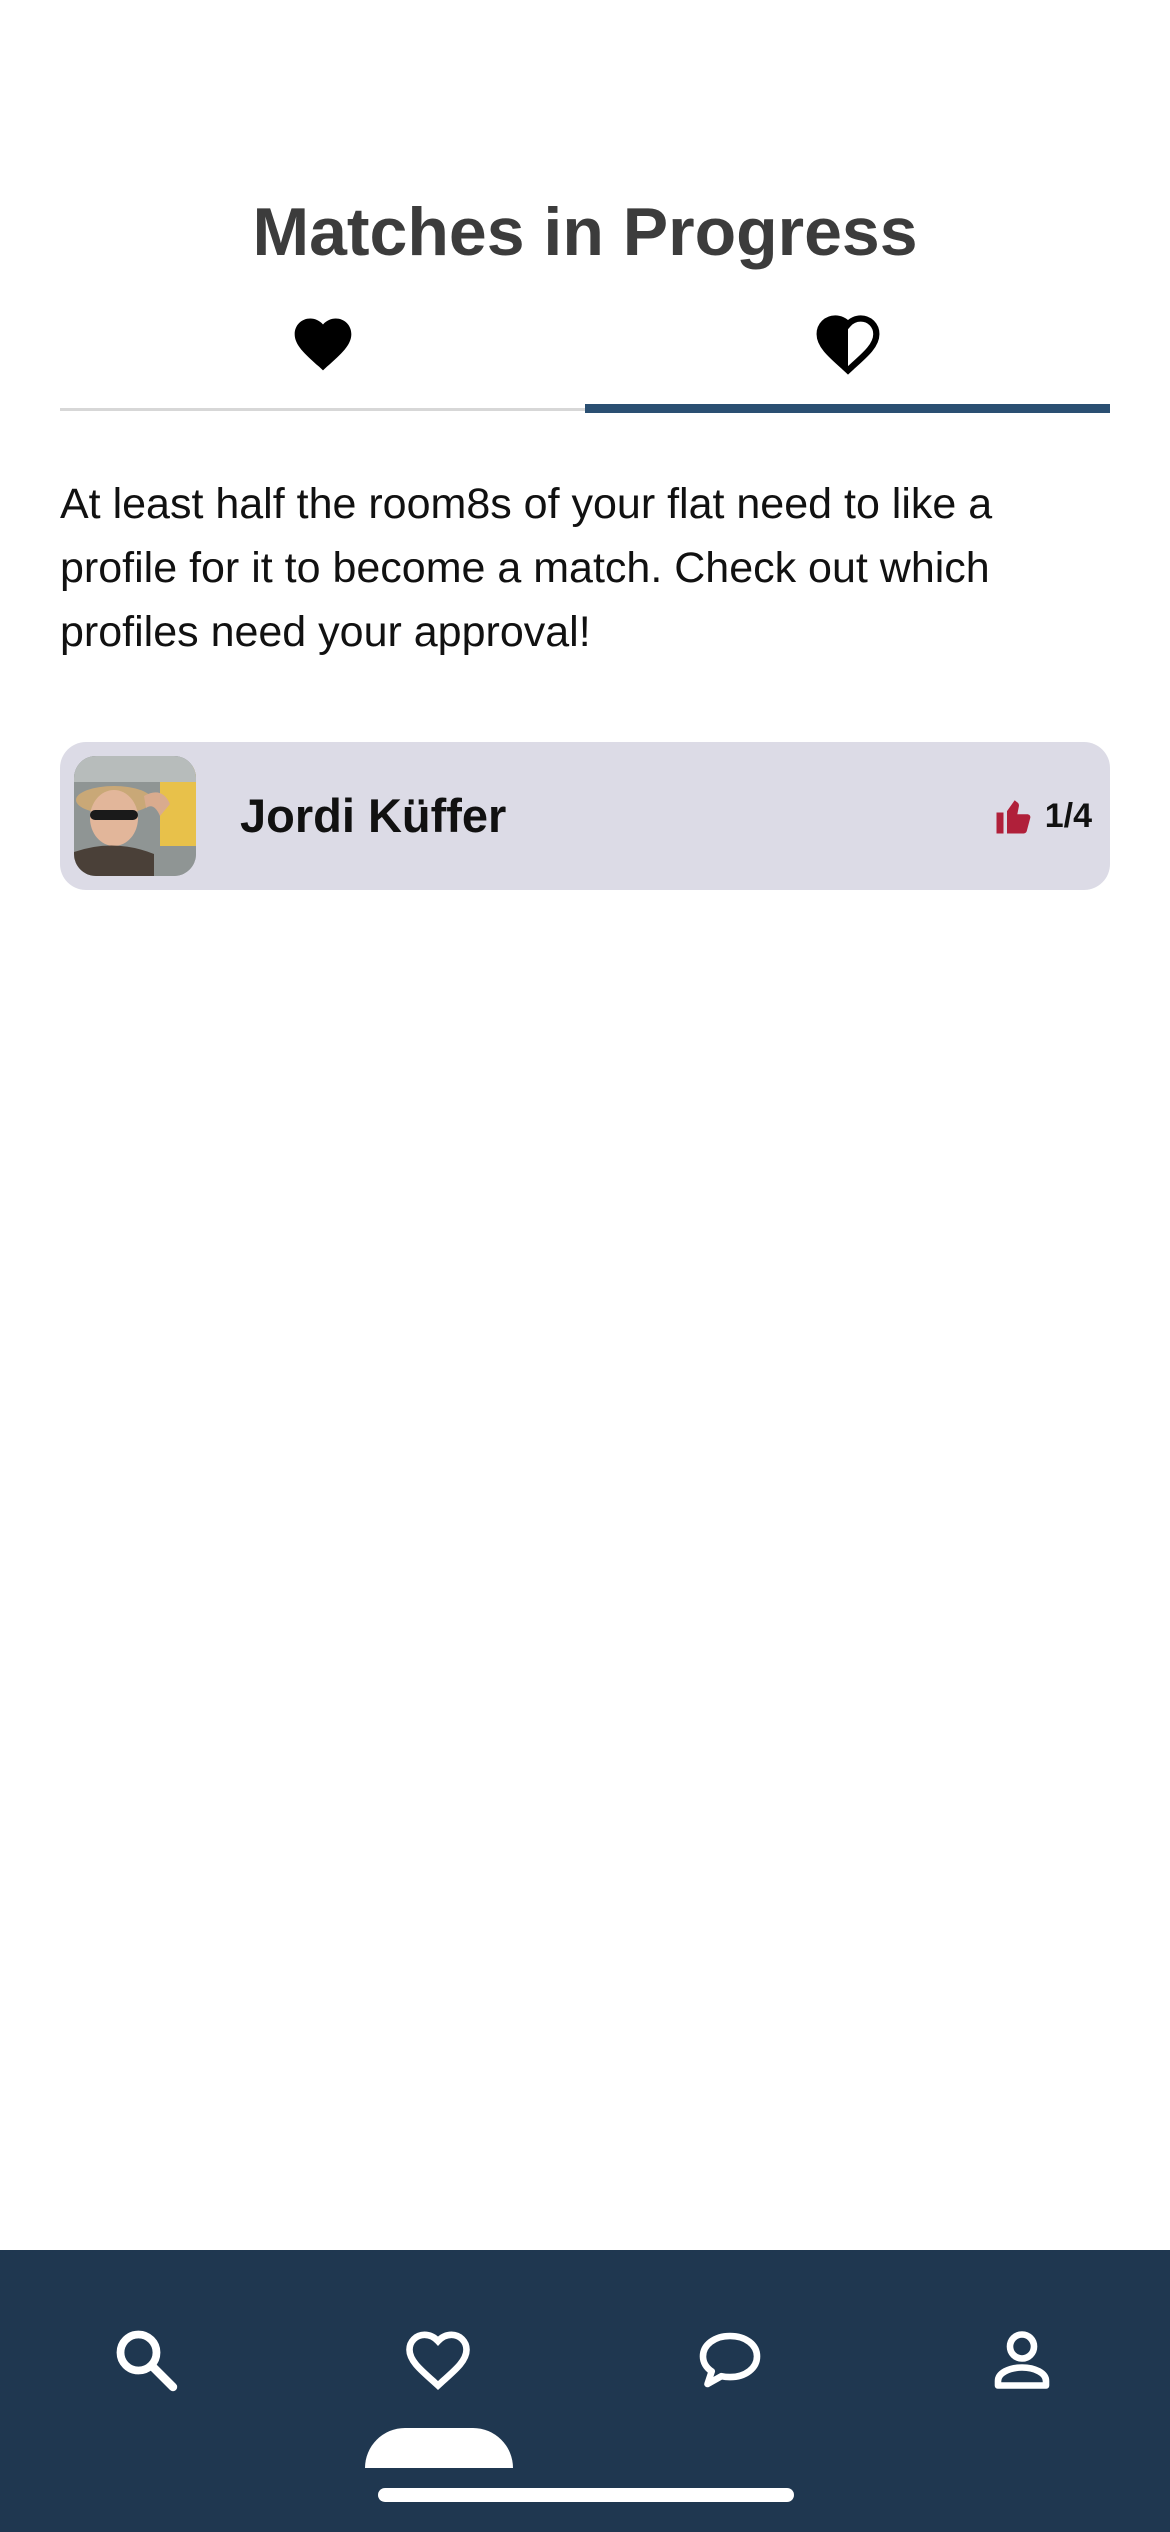  I want to click on avatar, so click(135, 816).